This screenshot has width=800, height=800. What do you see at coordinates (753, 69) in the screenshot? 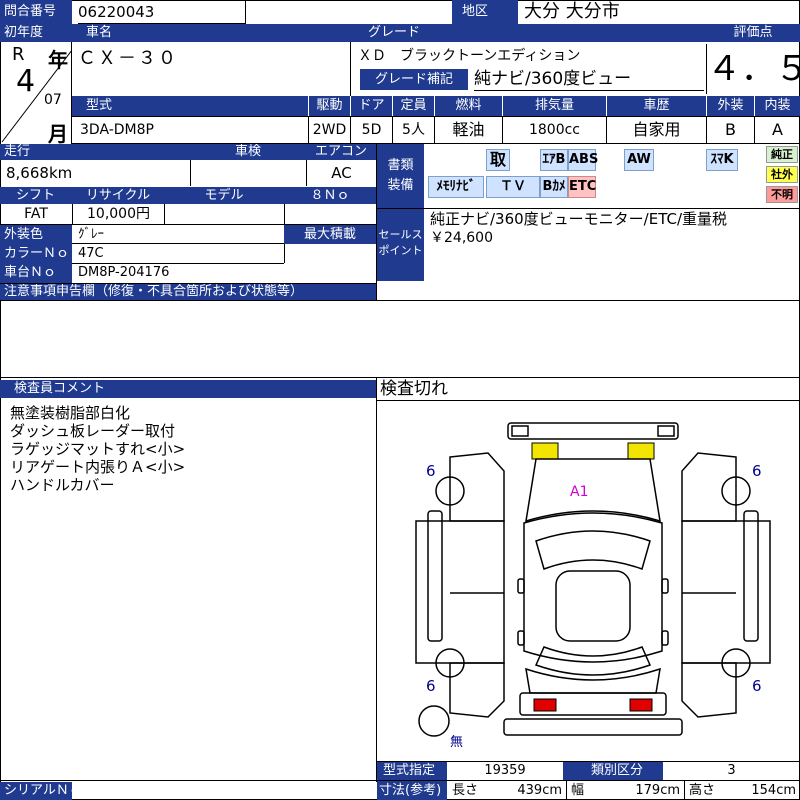
I see `score-value: ４．５` at bounding box center [753, 69].